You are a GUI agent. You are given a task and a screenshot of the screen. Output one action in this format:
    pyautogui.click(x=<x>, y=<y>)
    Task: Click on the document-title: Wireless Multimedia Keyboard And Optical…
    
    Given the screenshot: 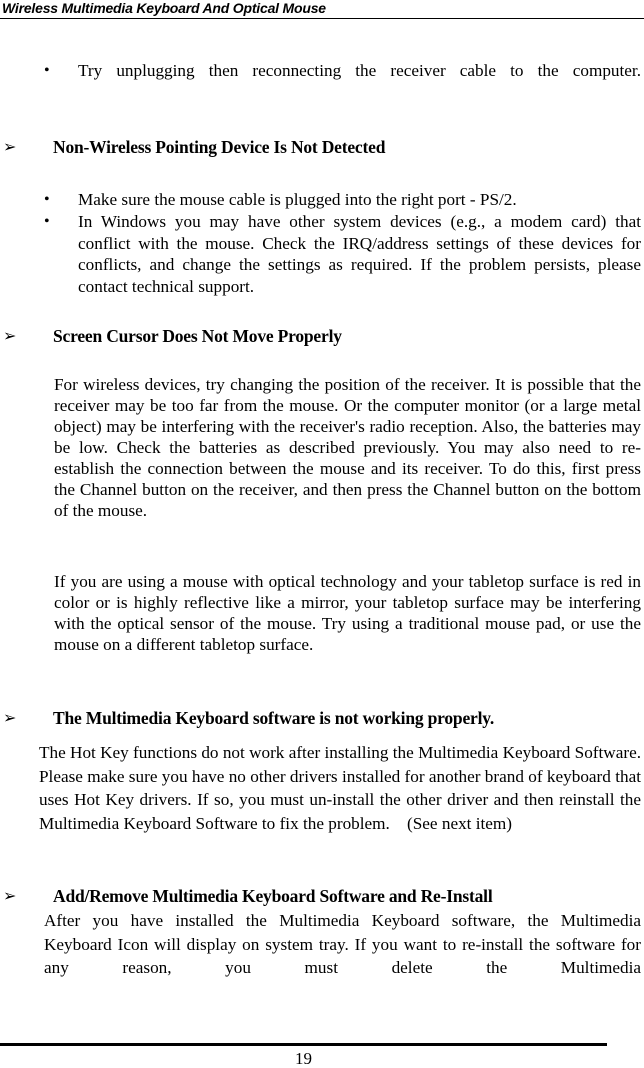 What is the action you would take?
    pyautogui.click(x=164, y=8)
    